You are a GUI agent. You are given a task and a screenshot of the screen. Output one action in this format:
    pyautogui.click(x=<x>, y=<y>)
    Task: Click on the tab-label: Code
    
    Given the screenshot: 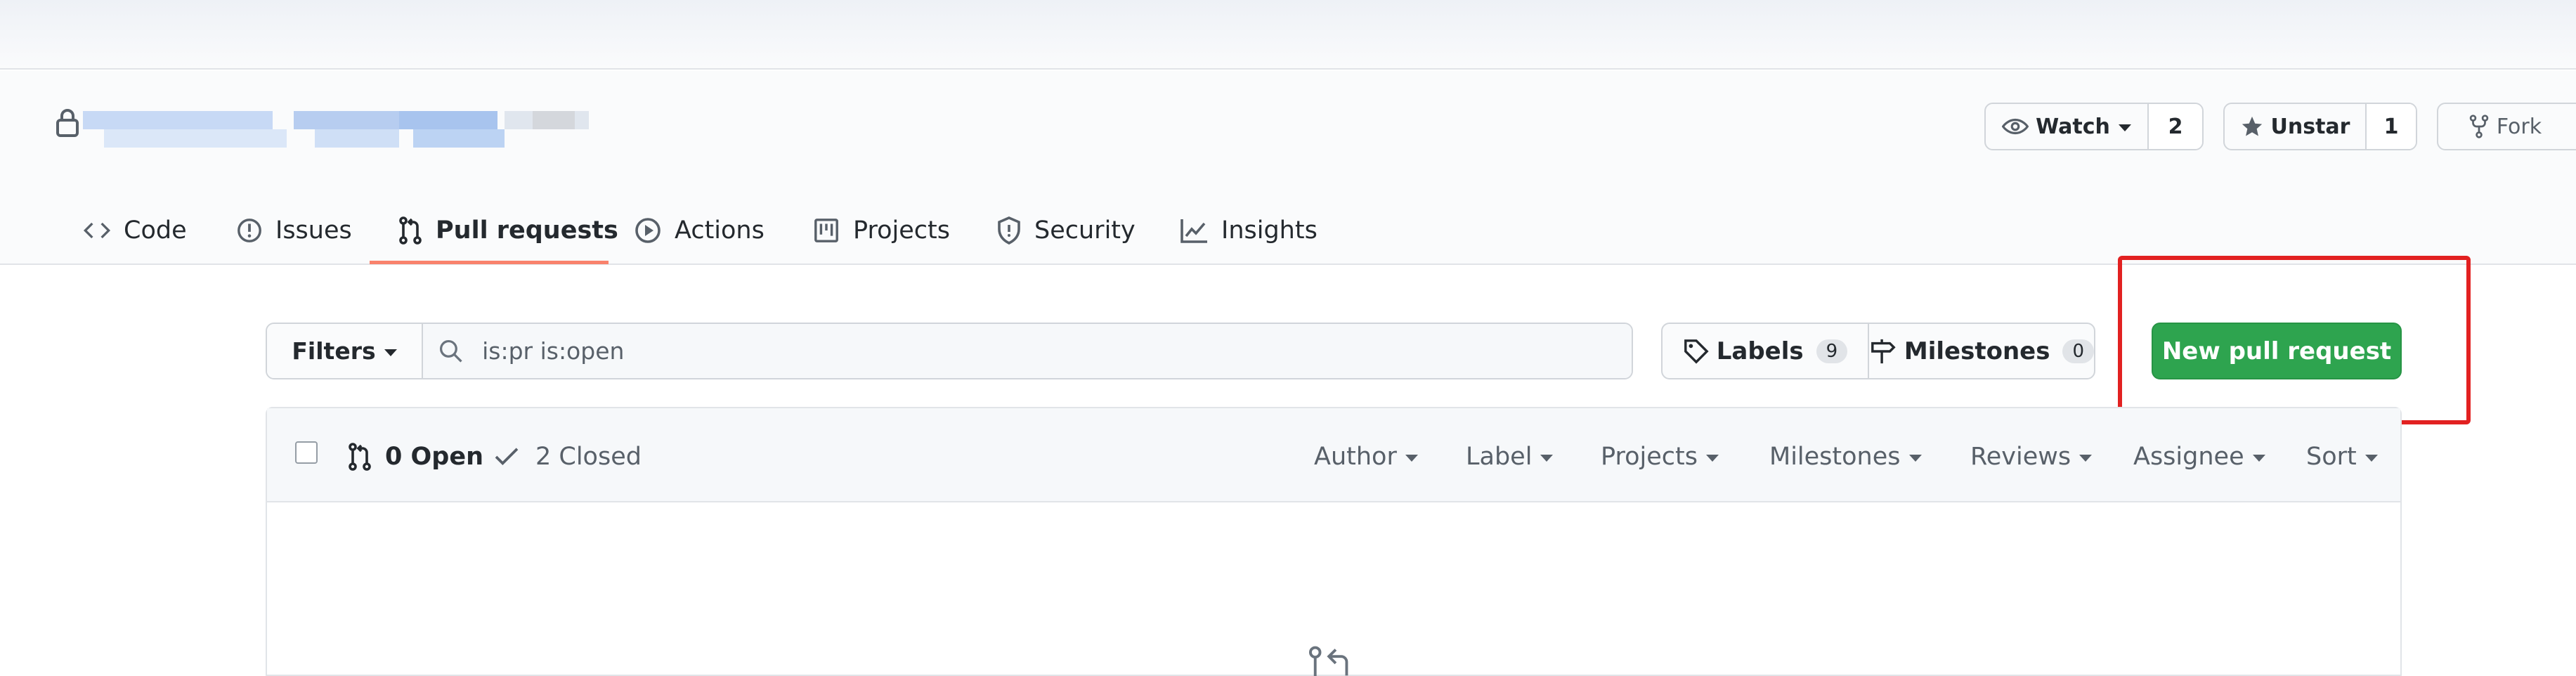 What is the action you would take?
    pyautogui.click(x=155, y=231)
    